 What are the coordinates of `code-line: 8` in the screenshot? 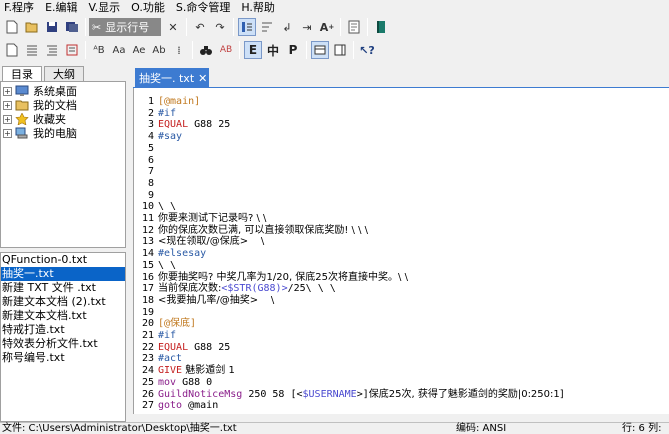 It's located at (401, 184).